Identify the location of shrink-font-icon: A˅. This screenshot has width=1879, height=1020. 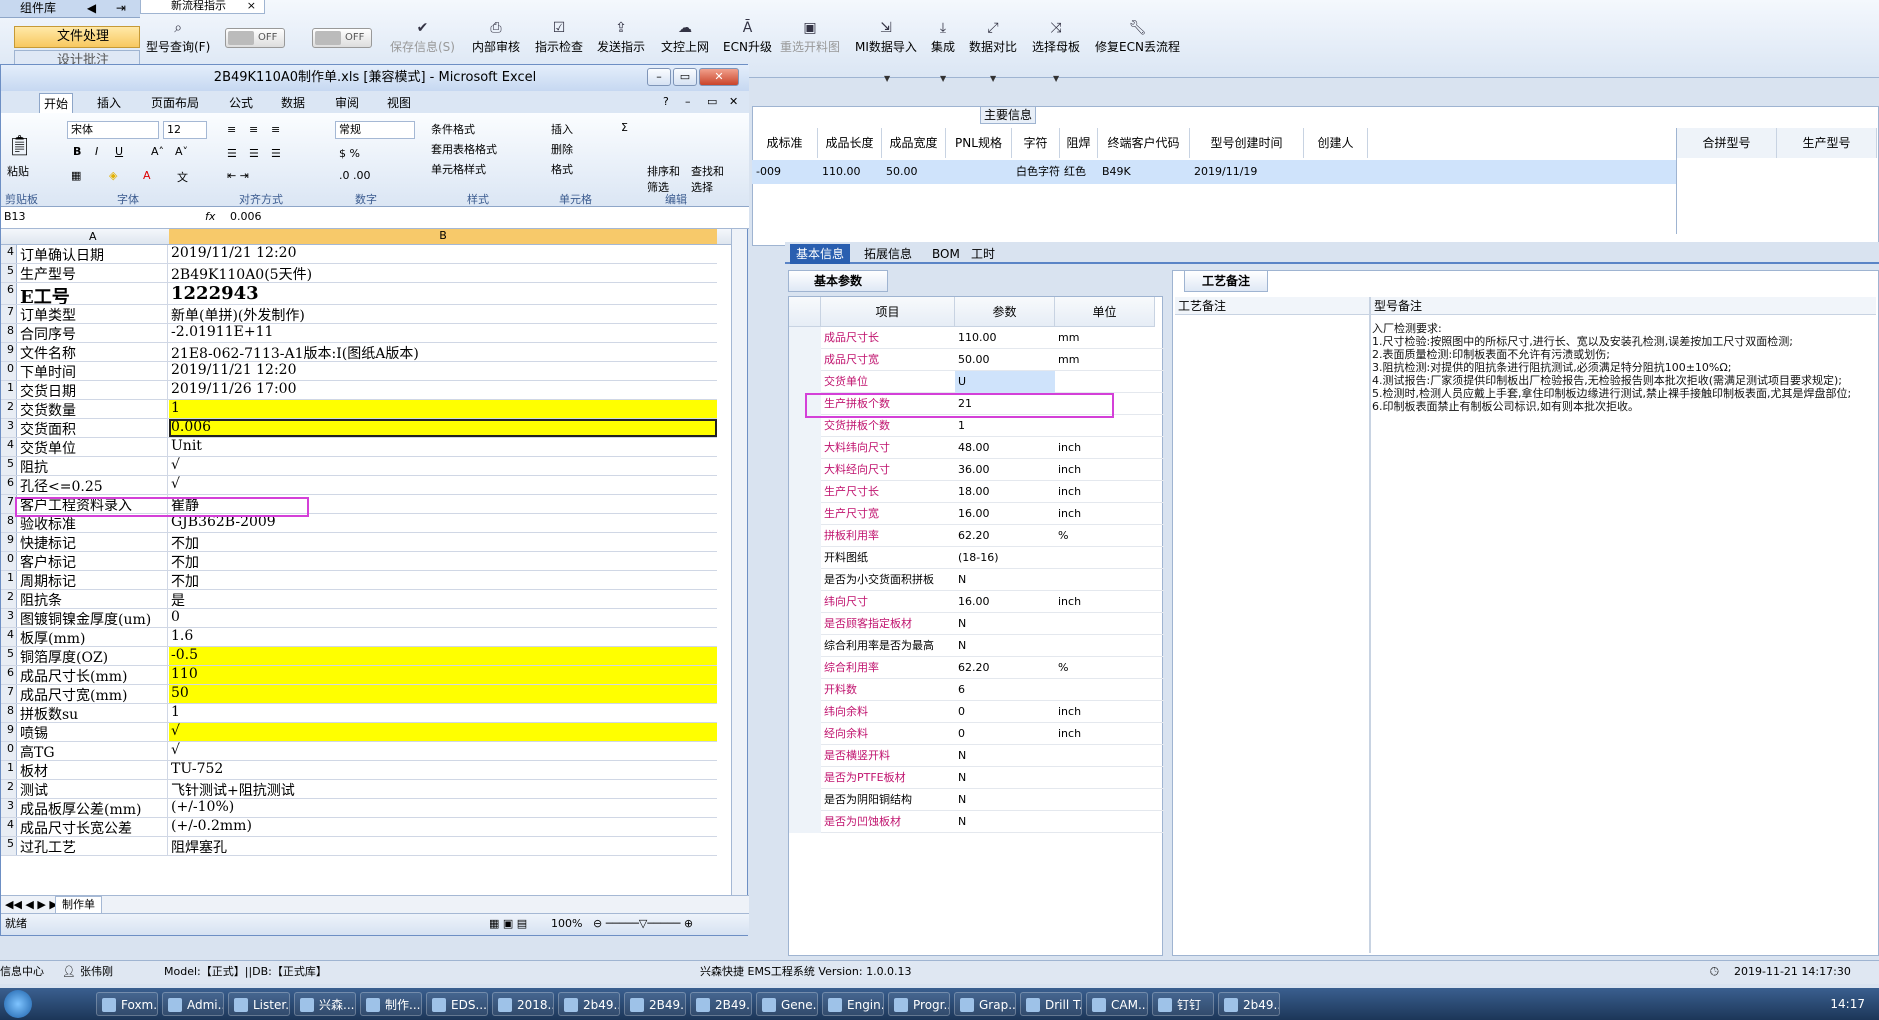
(181, 151).